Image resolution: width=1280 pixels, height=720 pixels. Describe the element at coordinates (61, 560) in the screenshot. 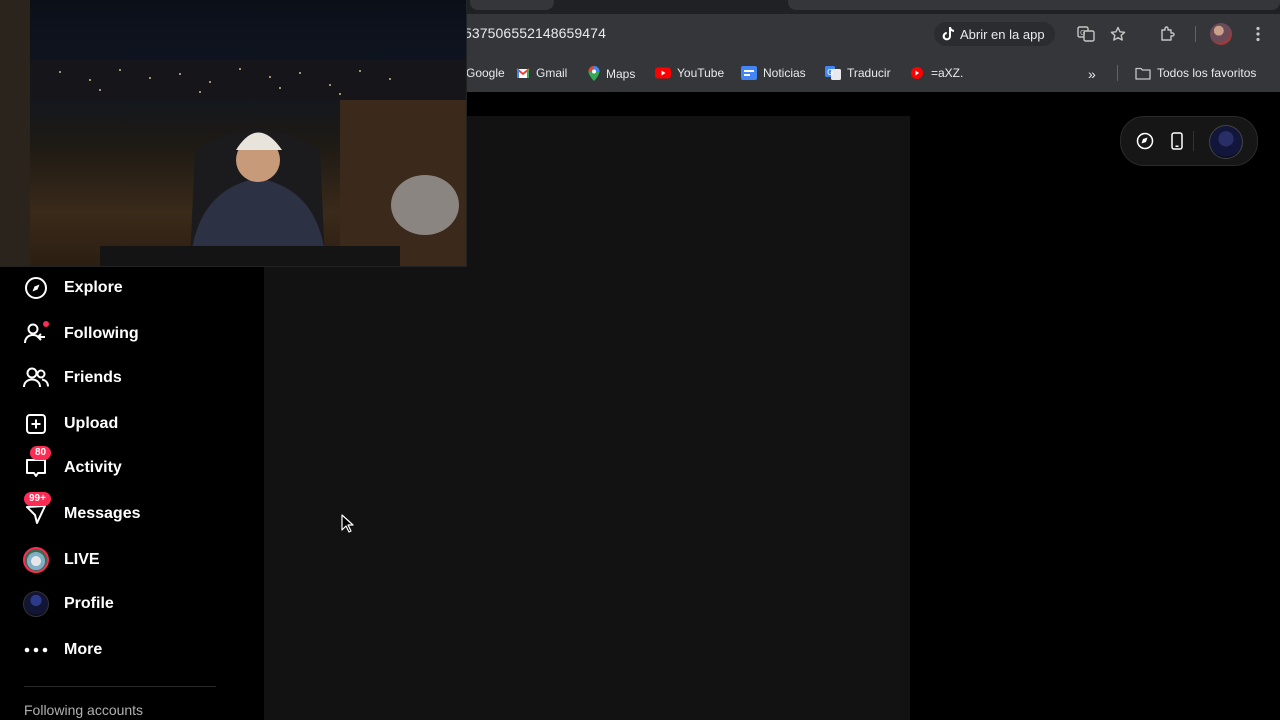

I see `sidebar-item-live: LIVE` at that location.